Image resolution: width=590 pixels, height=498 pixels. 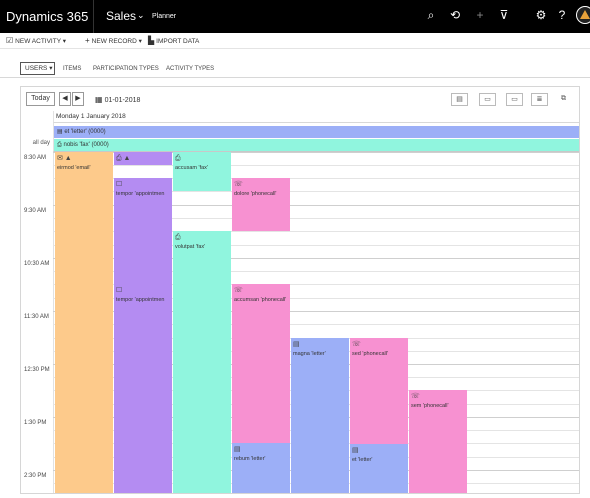 What do you see at coordinates (316, 165) in the screenshot?
I see `gridline` at bounding box center [316, 165].